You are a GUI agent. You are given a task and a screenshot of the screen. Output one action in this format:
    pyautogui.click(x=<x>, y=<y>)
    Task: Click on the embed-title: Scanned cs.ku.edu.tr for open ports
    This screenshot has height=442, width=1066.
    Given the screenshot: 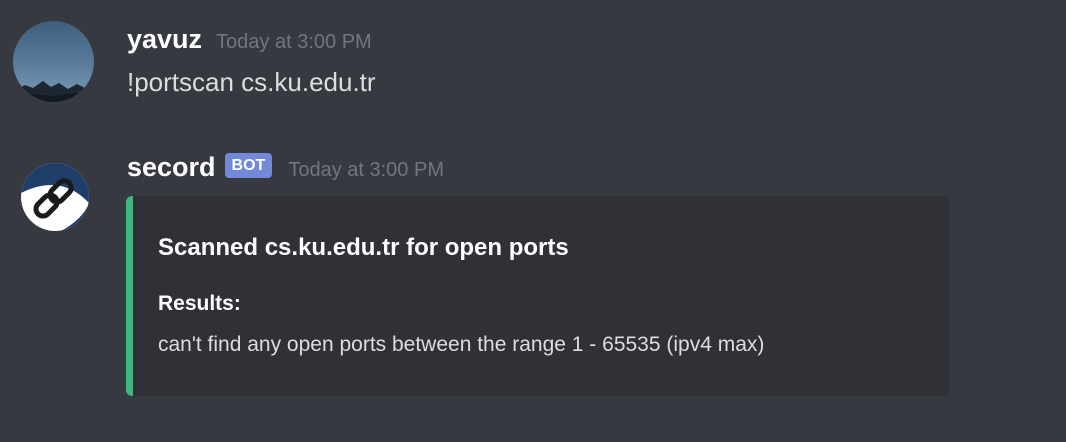 What is the action you would take?
    pyautogui.click(x=363, y=247)
    